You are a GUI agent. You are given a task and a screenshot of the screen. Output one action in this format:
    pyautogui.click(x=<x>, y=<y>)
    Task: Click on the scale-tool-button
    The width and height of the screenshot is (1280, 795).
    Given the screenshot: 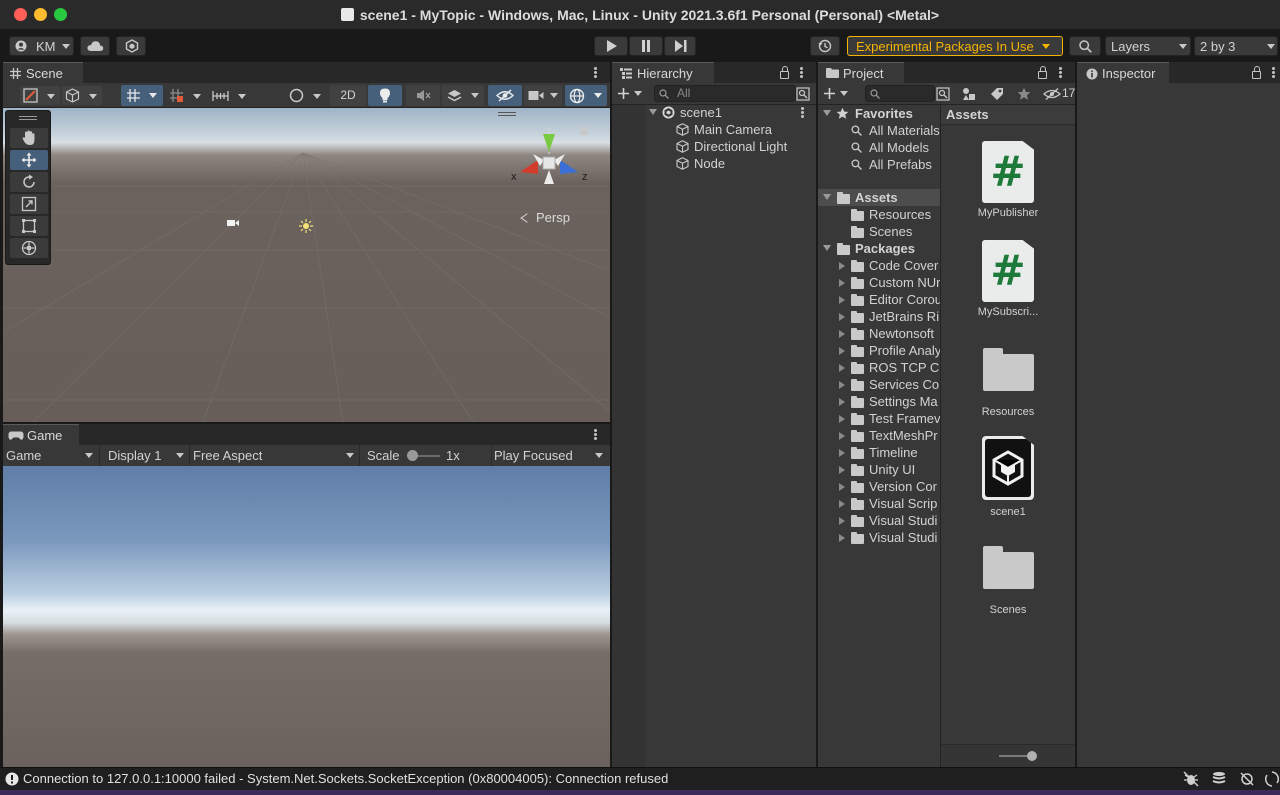 What is the action you would take?
    pyautogui.click(x=29, y=204)
    